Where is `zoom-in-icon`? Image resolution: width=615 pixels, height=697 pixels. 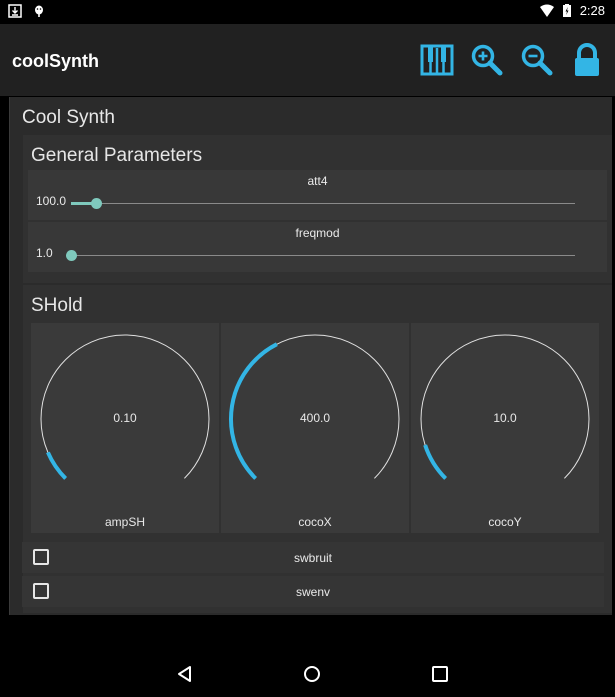 zoom-in-icon is located at coordinates (487, 60).